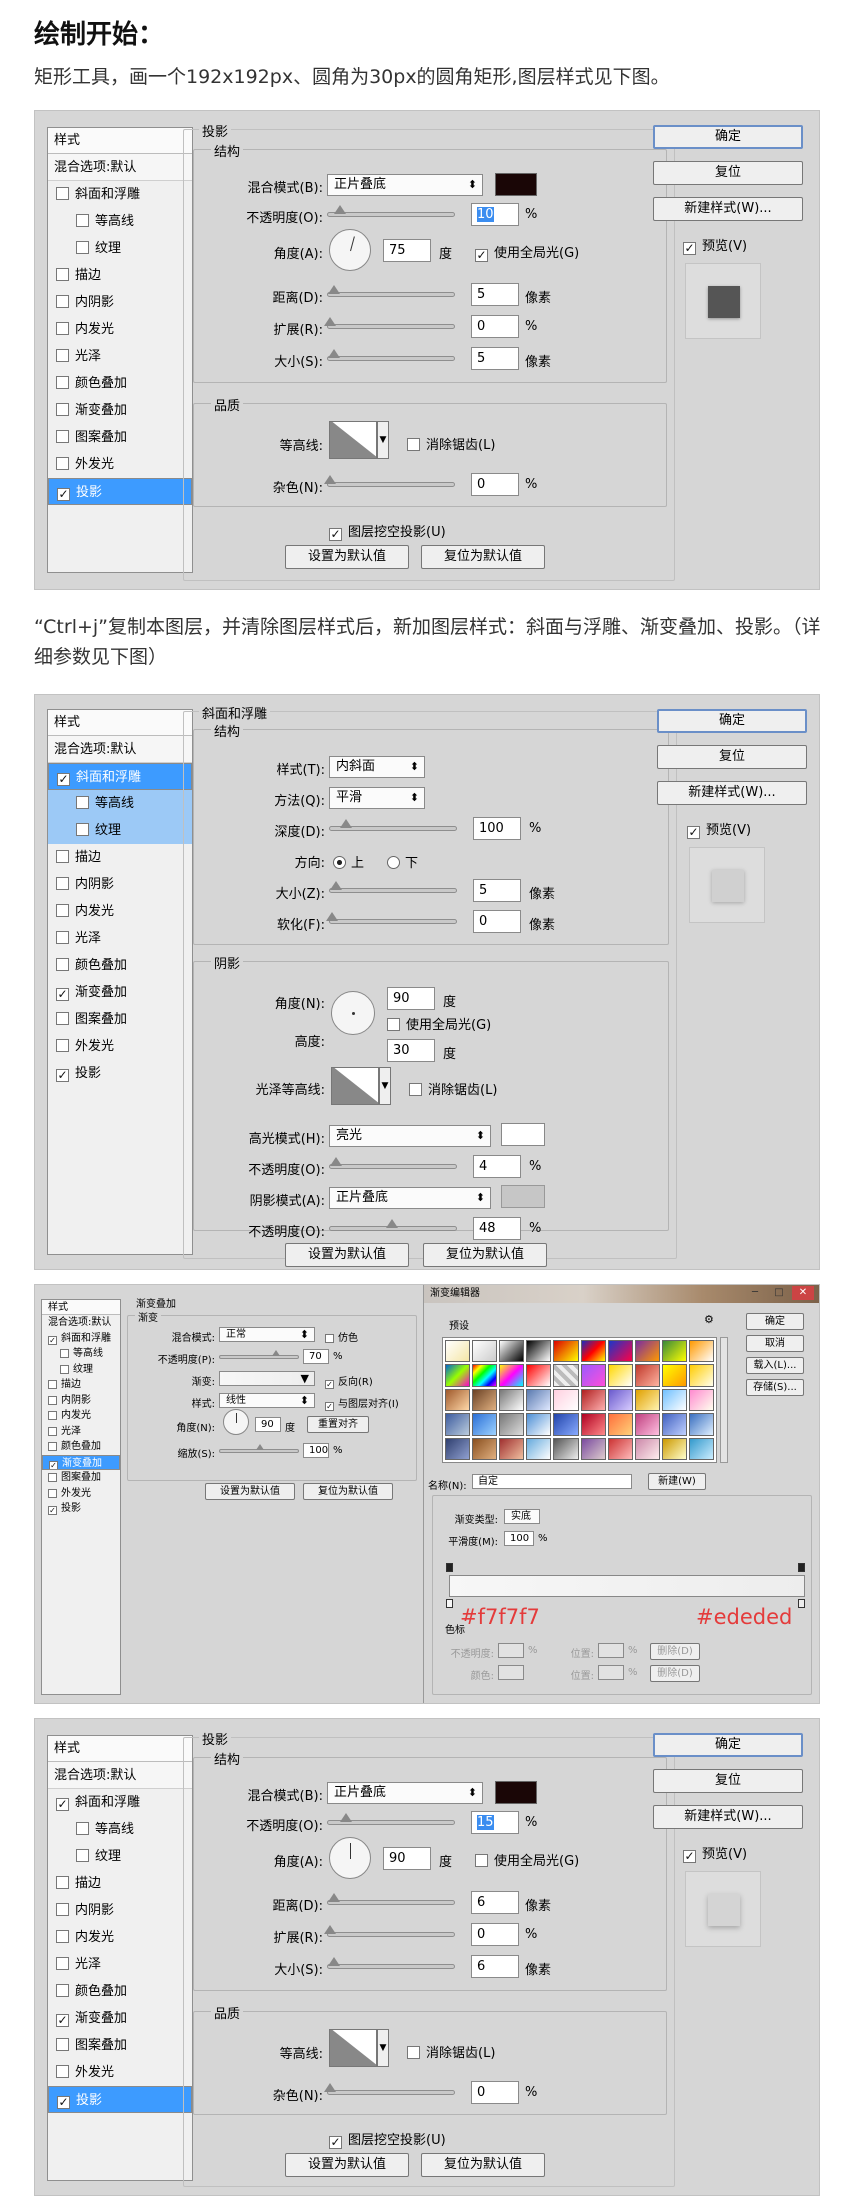 This screenshot has width=850, height=2209. Describe the element at coordinates (803, 1293) in the screenshot. I see `close-icon: ✕` at that location.